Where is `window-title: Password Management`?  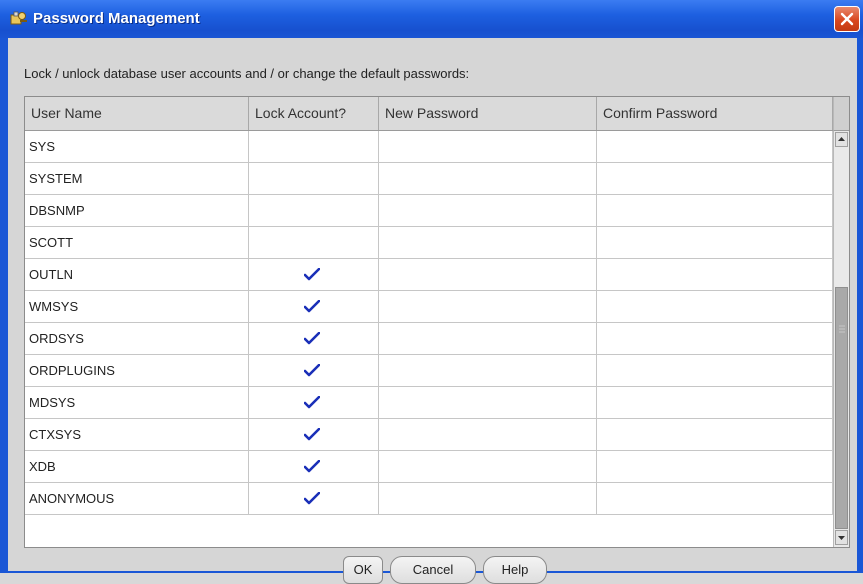 window-title: Password Management is located at coordinates (116, 18).